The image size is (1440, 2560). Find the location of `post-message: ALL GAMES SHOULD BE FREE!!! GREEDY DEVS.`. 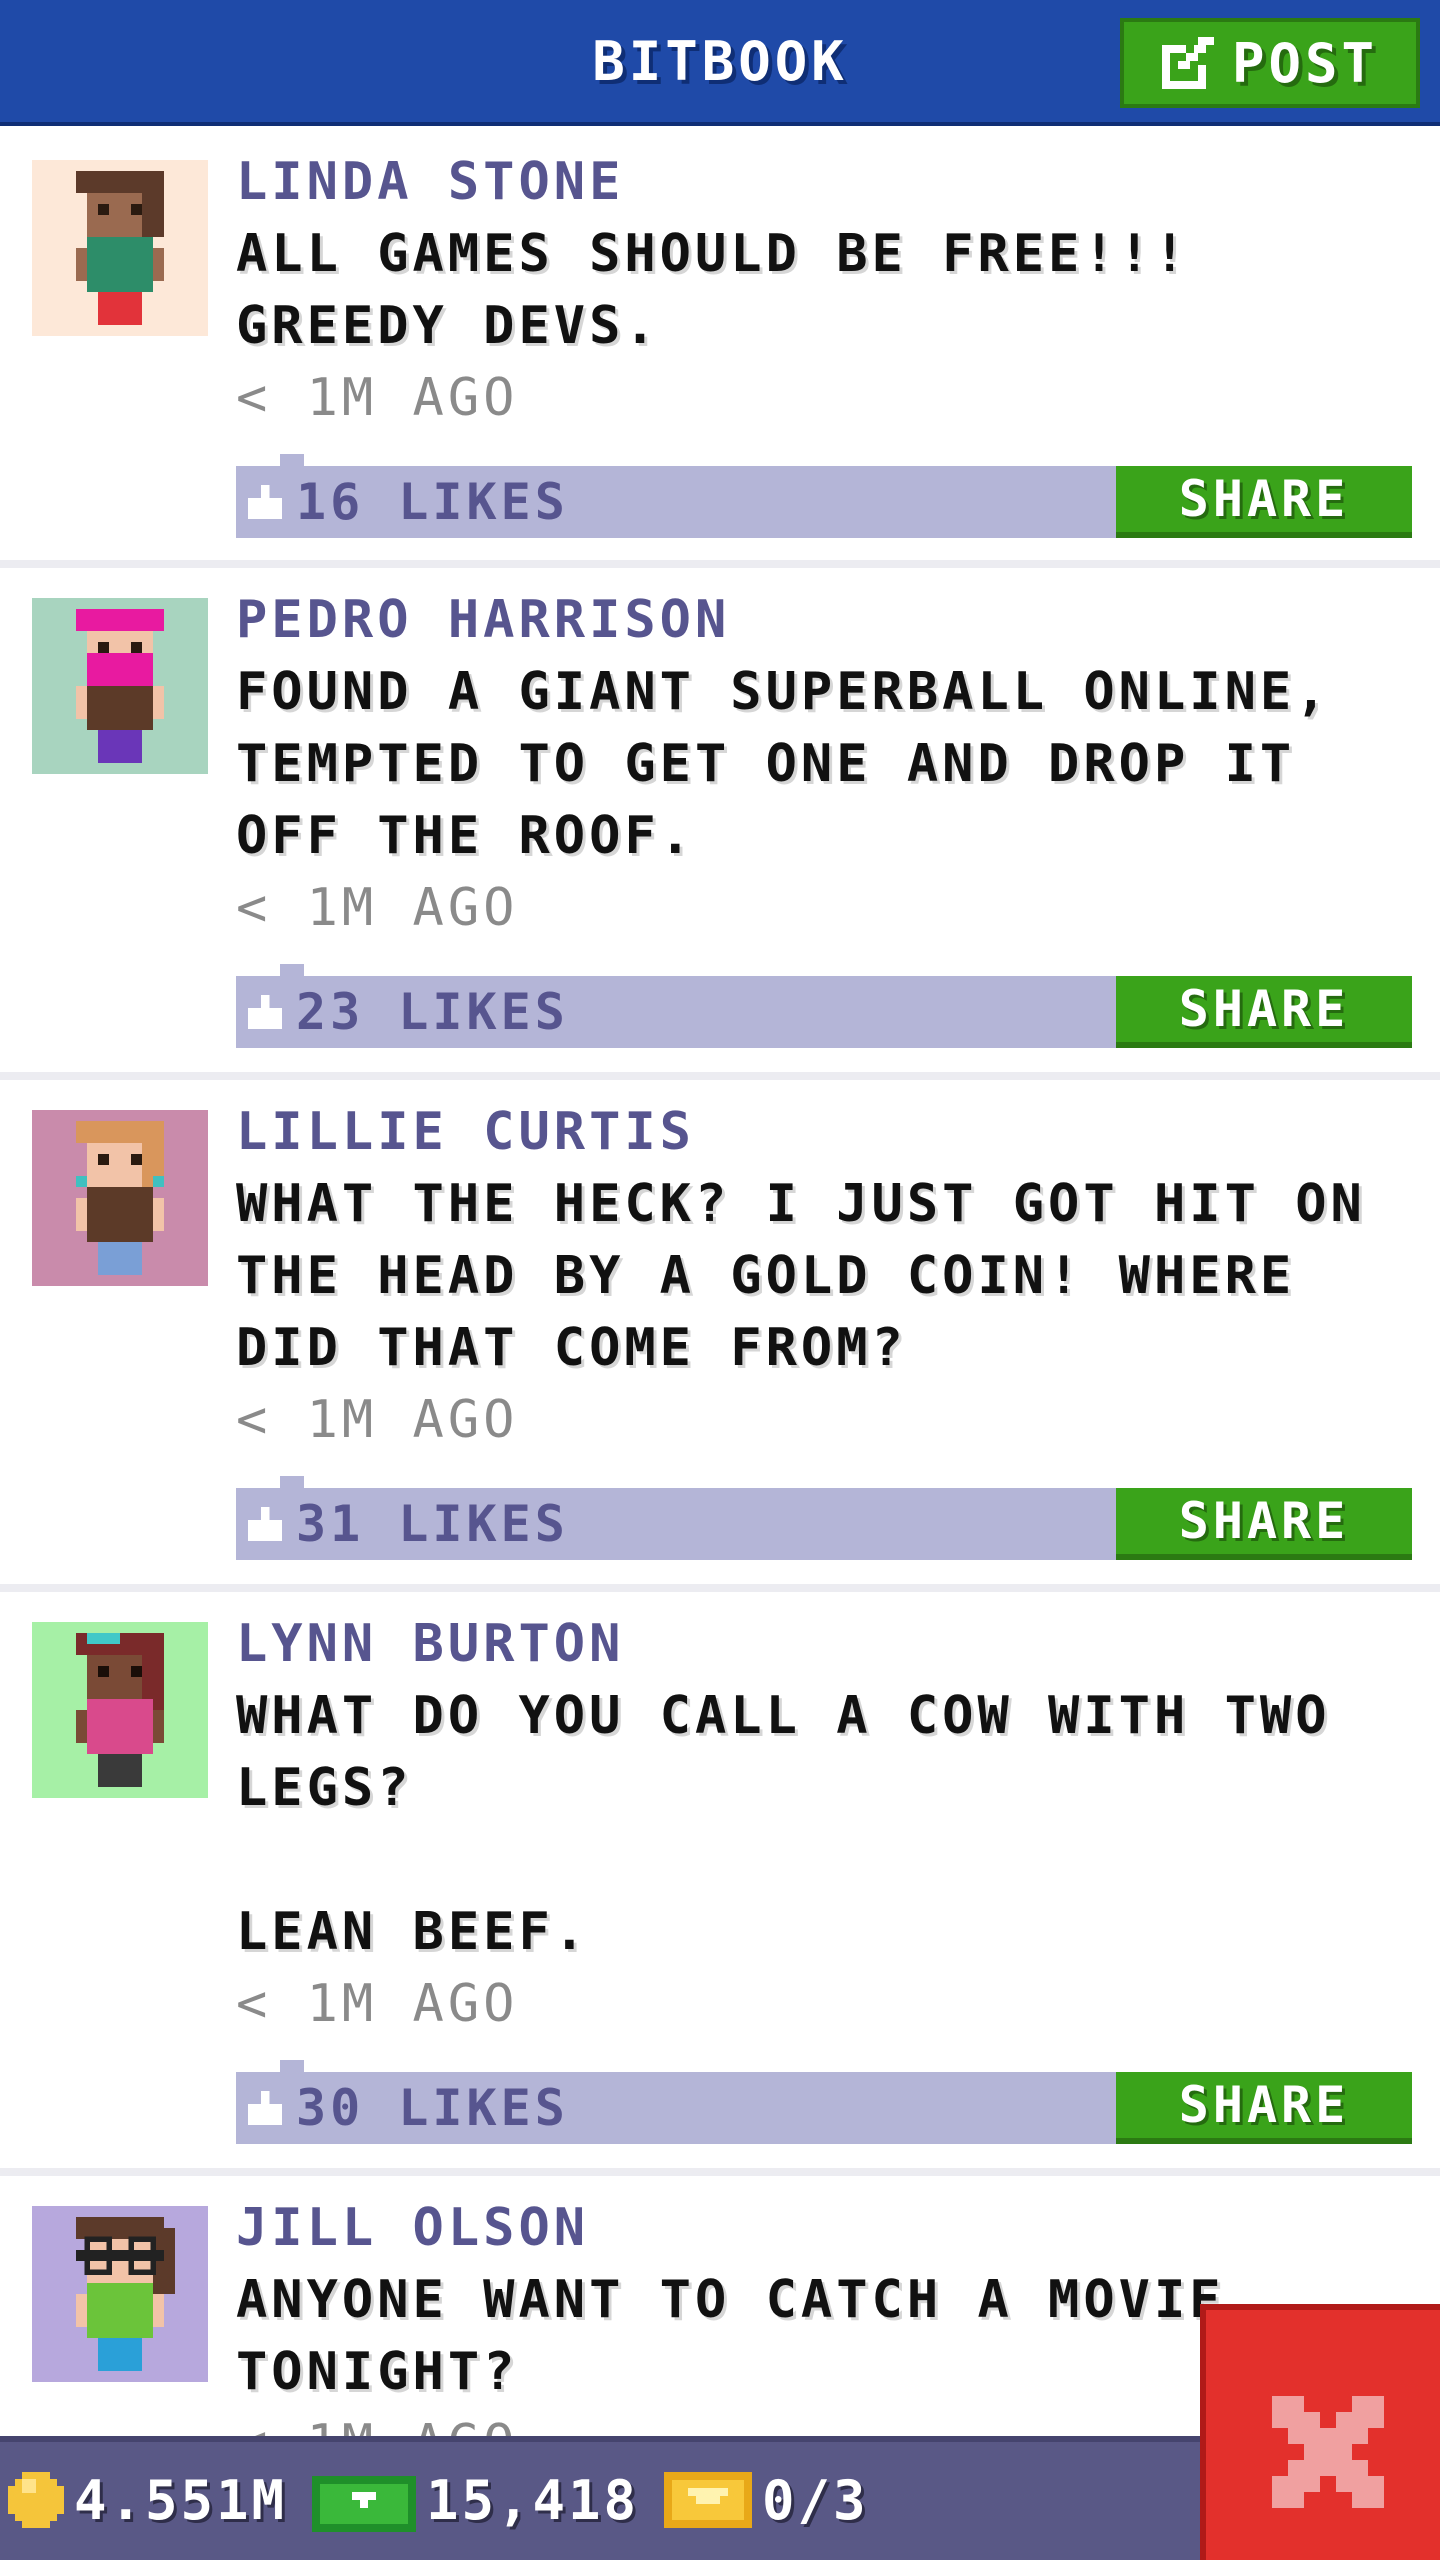

post-message: ALL GAMES SHOULD BE FREE!!! GREEDY DEVS. is located at coordinates (730, 290).